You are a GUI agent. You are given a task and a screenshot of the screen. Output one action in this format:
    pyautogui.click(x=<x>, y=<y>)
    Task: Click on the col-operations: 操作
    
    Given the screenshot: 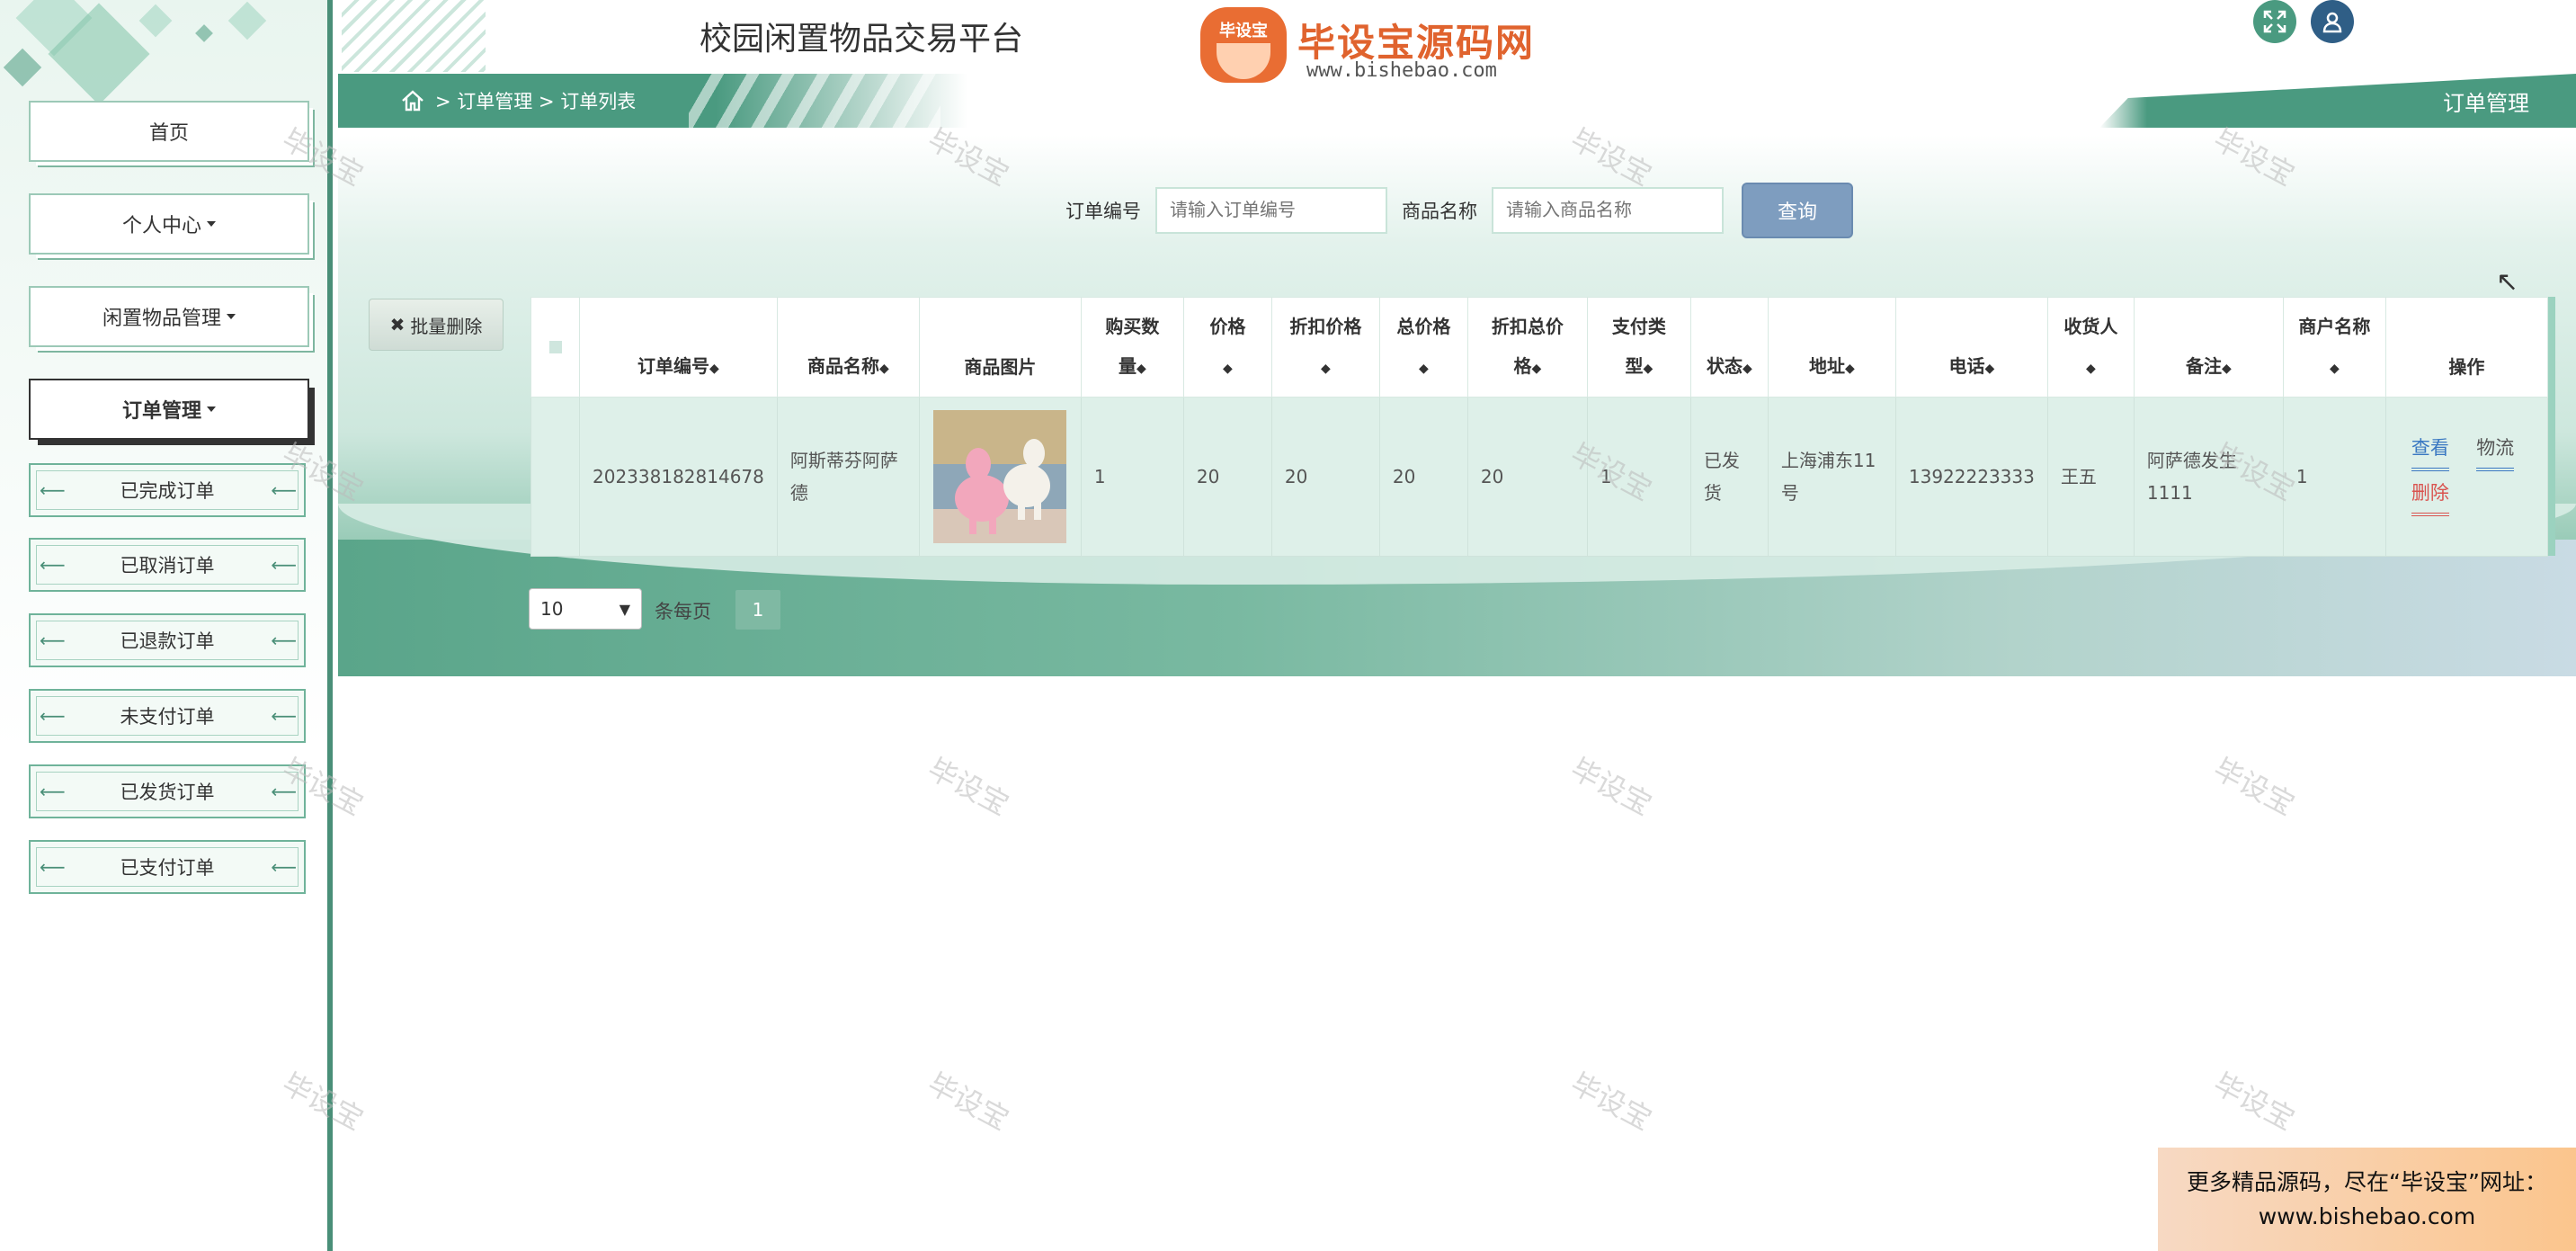 What is the action you would take?
    pyautogui.click(x=2467, y=347)
    